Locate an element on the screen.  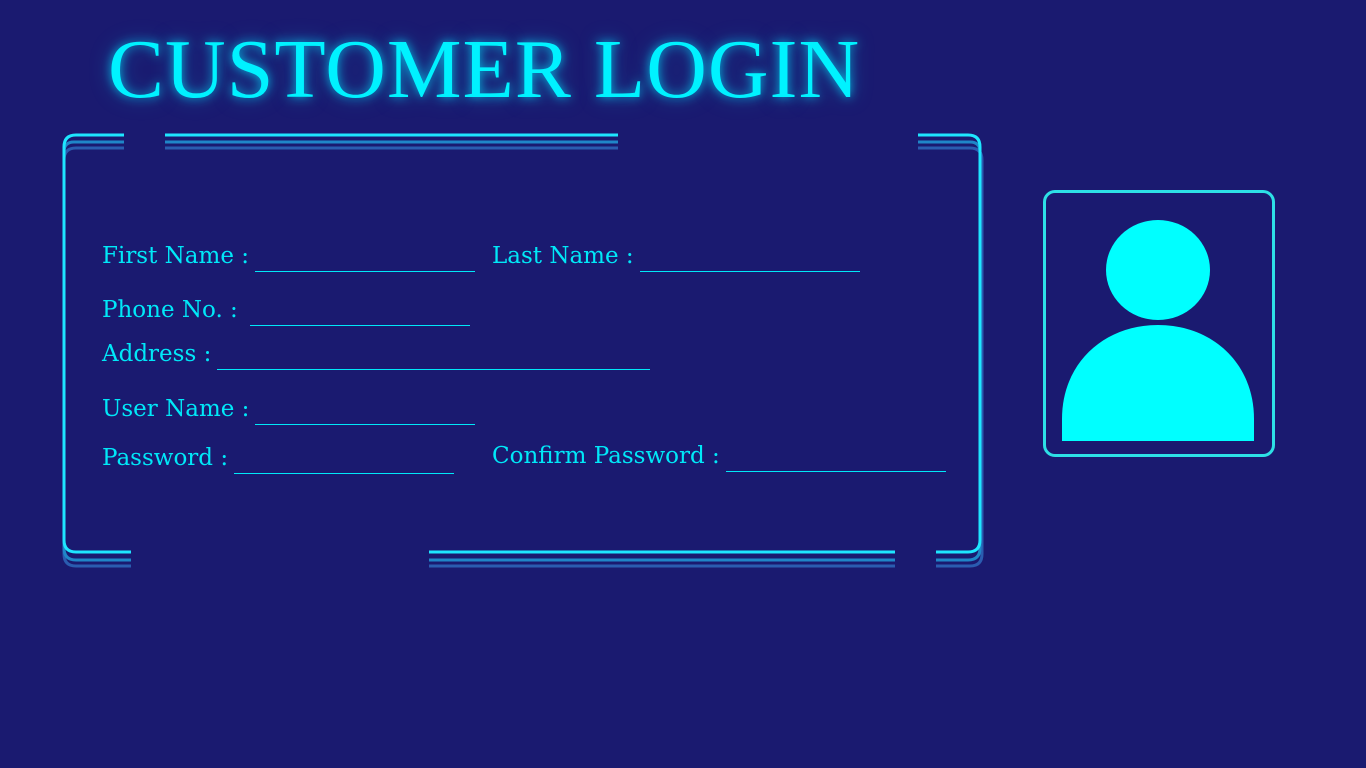
first-name-field: First Name : is located at coordinates (288, 257).